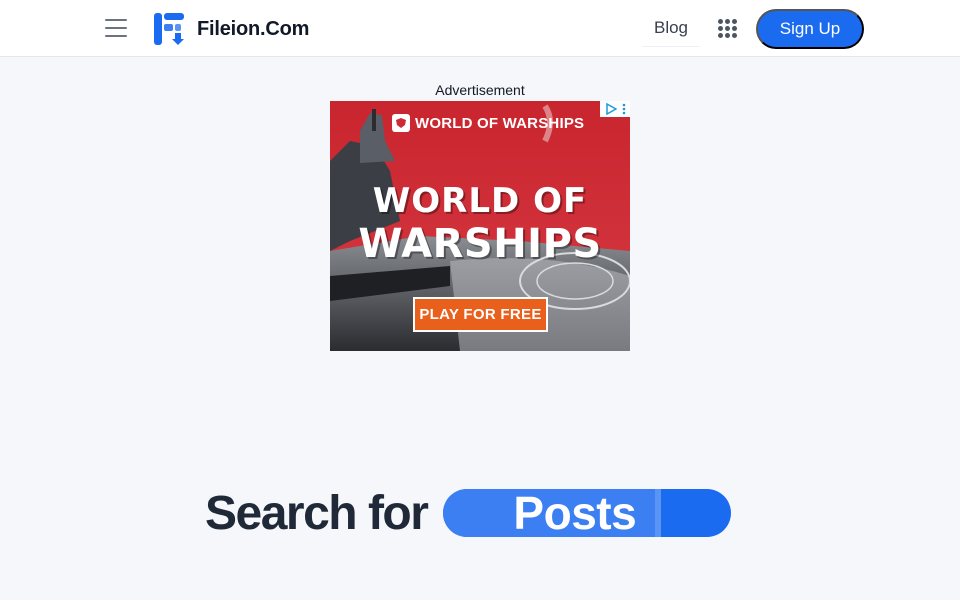 The height and width of the screenshot is (600, 960). I want to click on hero-prefix: Search for, so click(317, 513).